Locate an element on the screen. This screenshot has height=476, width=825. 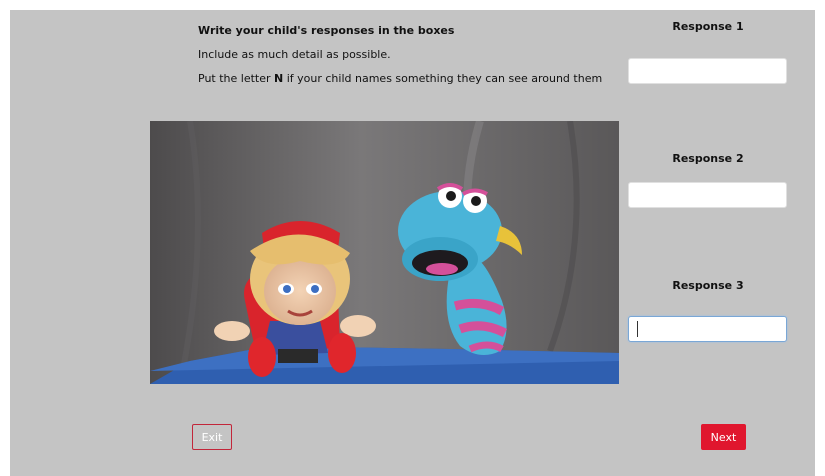
response-2-input is located at coordinates (707, 195).